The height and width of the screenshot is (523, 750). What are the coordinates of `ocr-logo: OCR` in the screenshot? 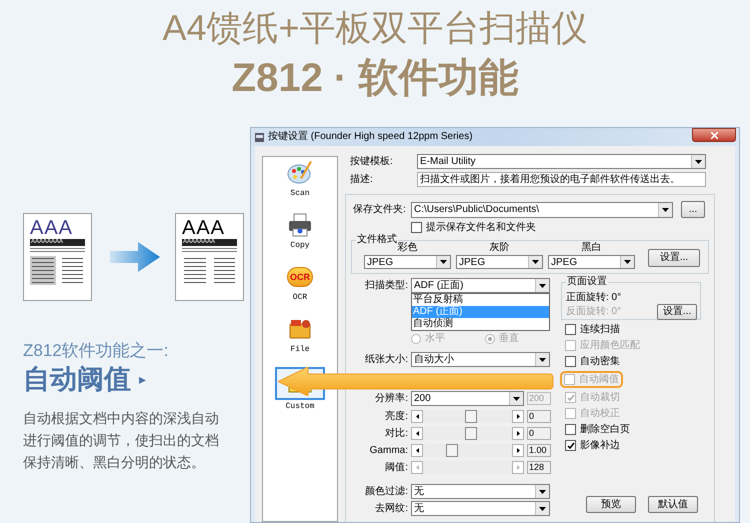 It's located at (300, 277).